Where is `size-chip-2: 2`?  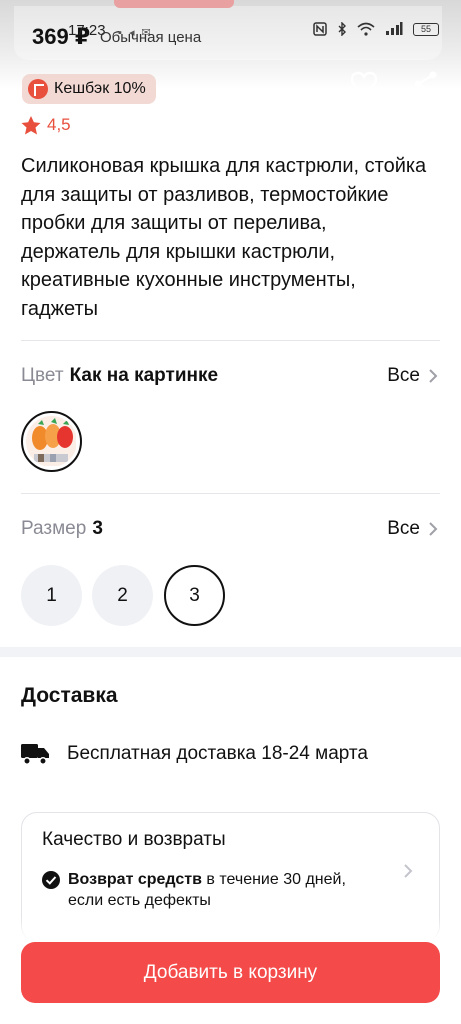
size-chip-2: 2 is located at coordinates (122, 595).